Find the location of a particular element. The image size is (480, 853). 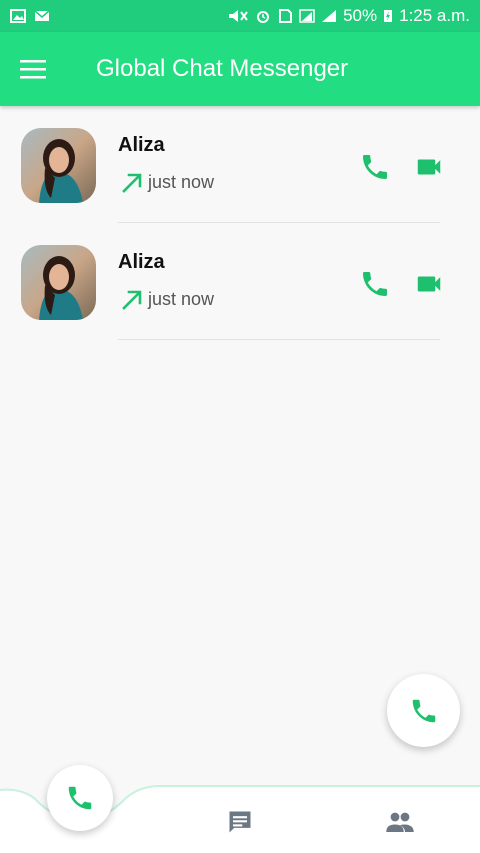

mail-notification-icon is located at coordinates (42, 15).